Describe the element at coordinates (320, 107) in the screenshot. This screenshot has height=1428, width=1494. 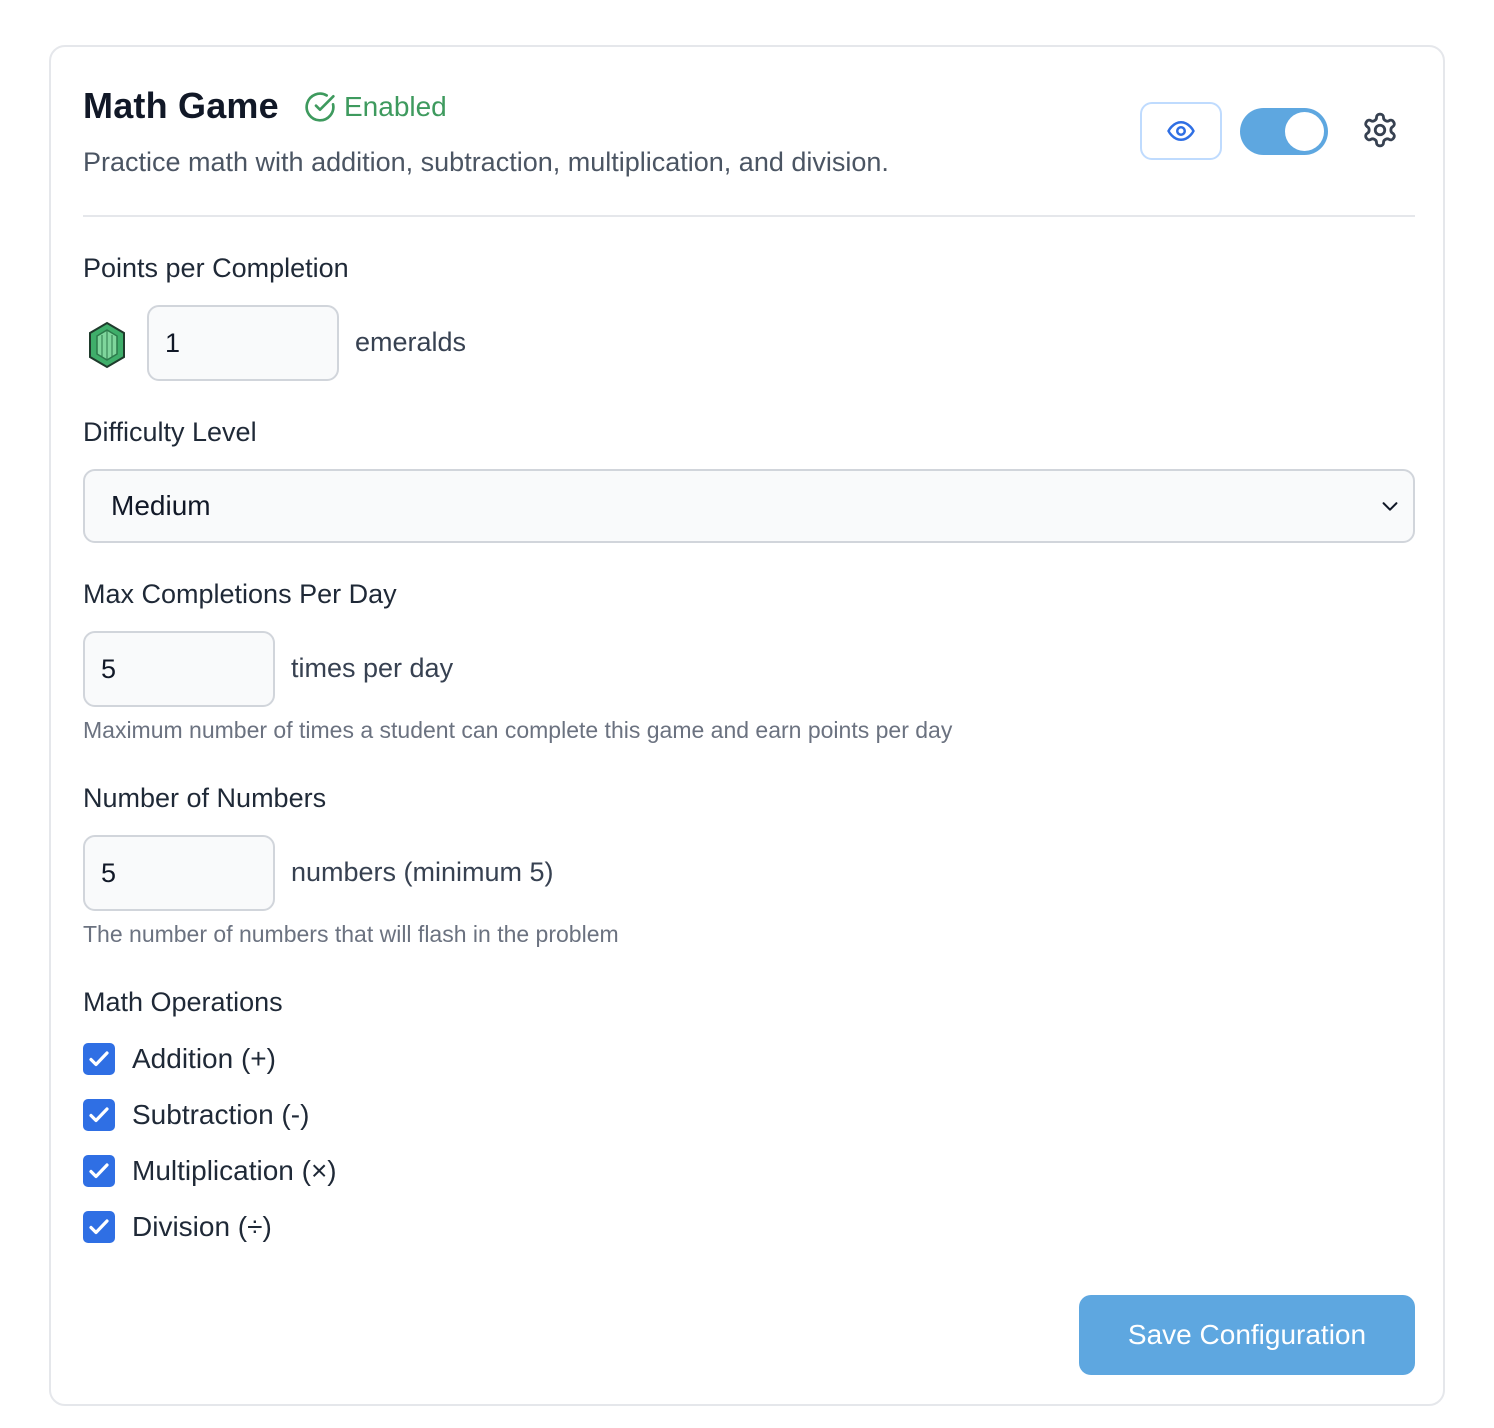
I see `check-circle-icon` at that location.